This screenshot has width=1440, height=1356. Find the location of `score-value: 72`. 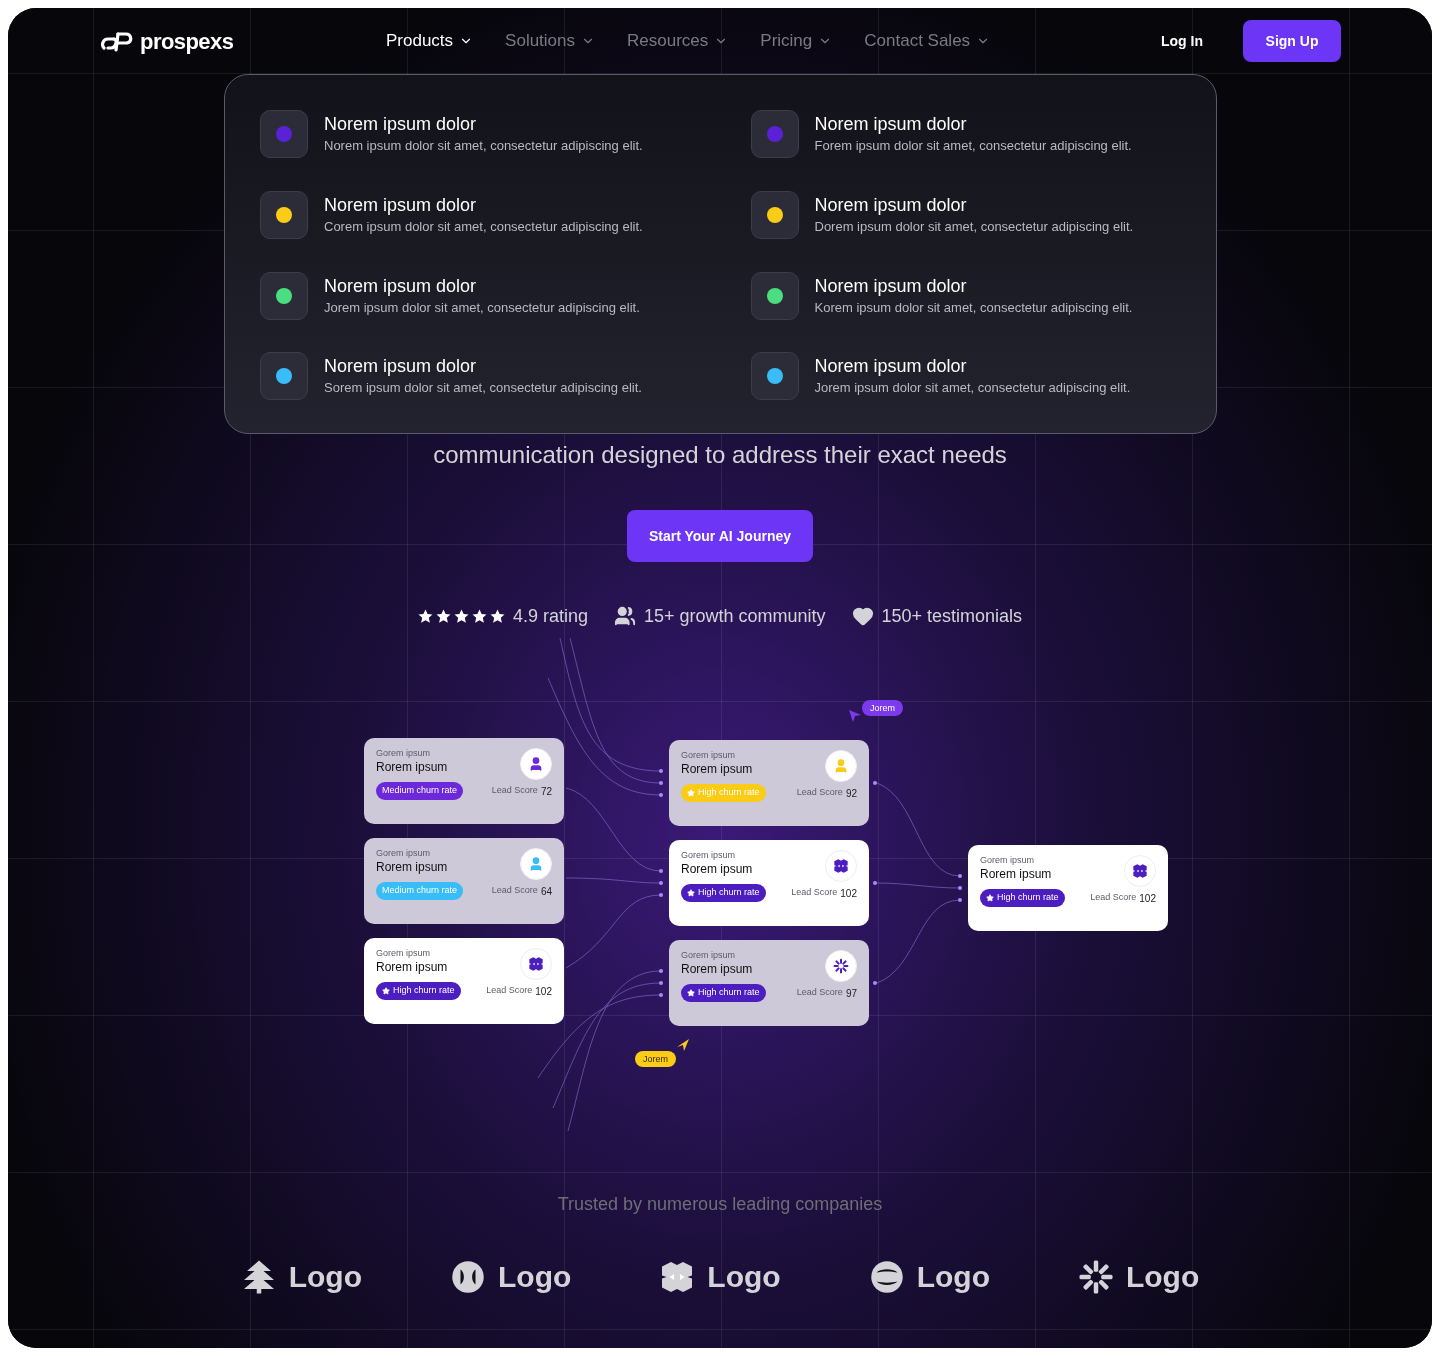

score-value: 72 is located at coordinates (546, 791).